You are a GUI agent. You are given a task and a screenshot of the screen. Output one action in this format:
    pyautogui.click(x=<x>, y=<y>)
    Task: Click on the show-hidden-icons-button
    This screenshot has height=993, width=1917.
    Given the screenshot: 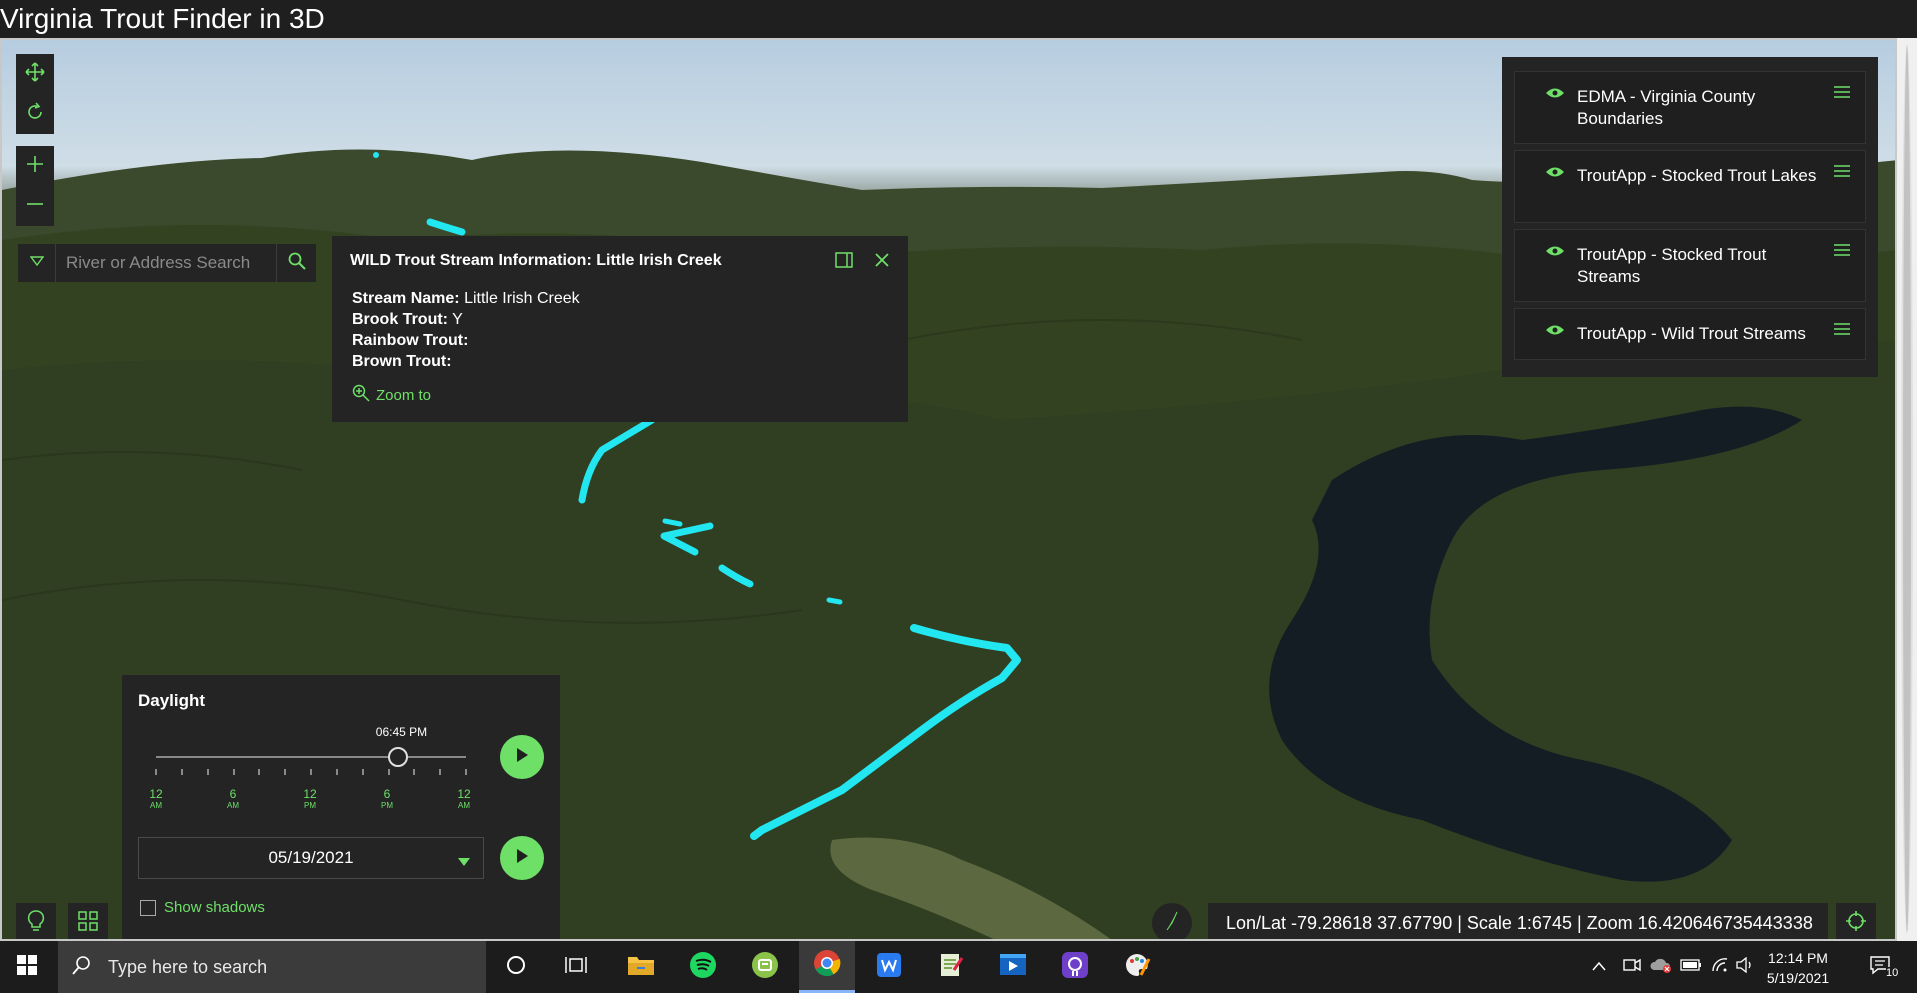 What is the action you would take?
    pyautogui.click(x=1599, y=967)
    